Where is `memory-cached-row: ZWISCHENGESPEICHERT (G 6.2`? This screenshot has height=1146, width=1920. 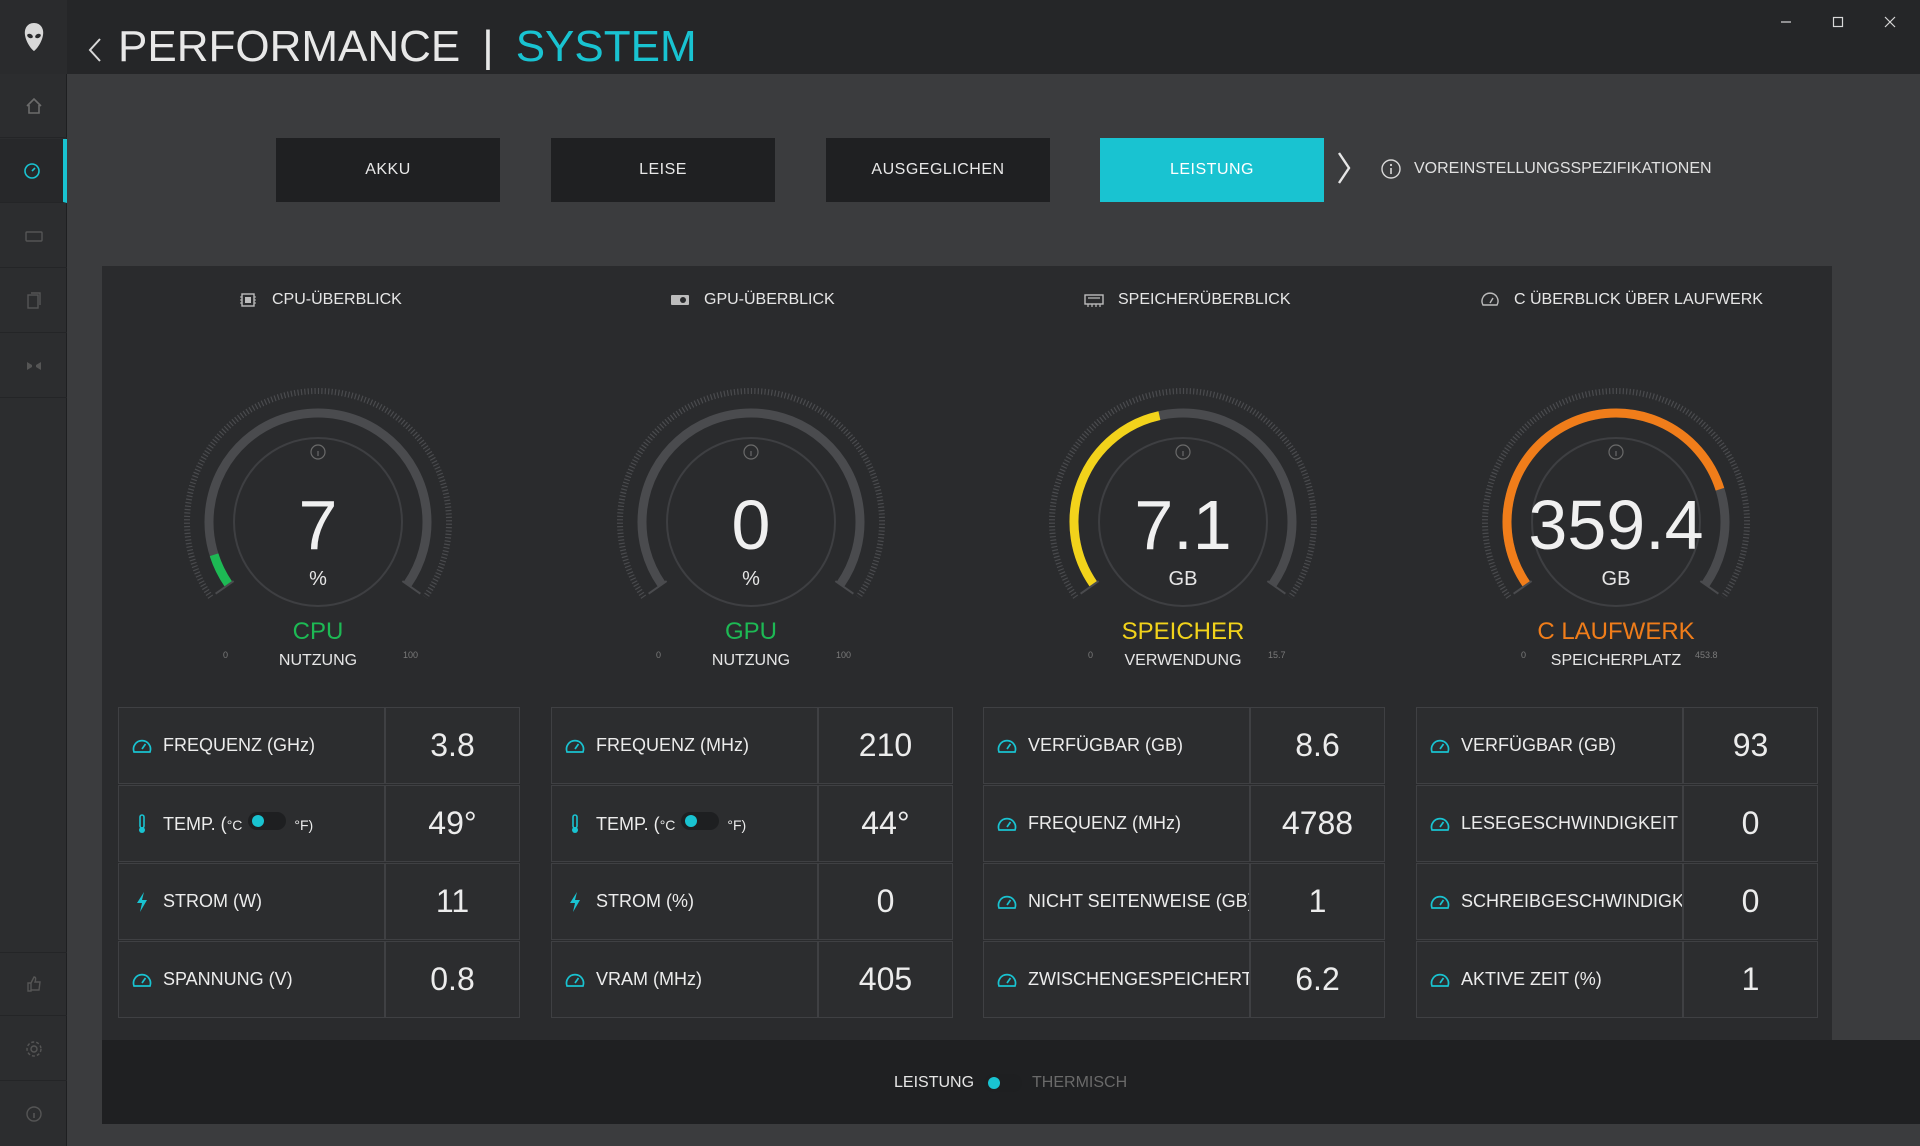
memory-cached-row: ZWISCHENGESPEICHERT (G 6.2 is located at coordinates (1184, 979).